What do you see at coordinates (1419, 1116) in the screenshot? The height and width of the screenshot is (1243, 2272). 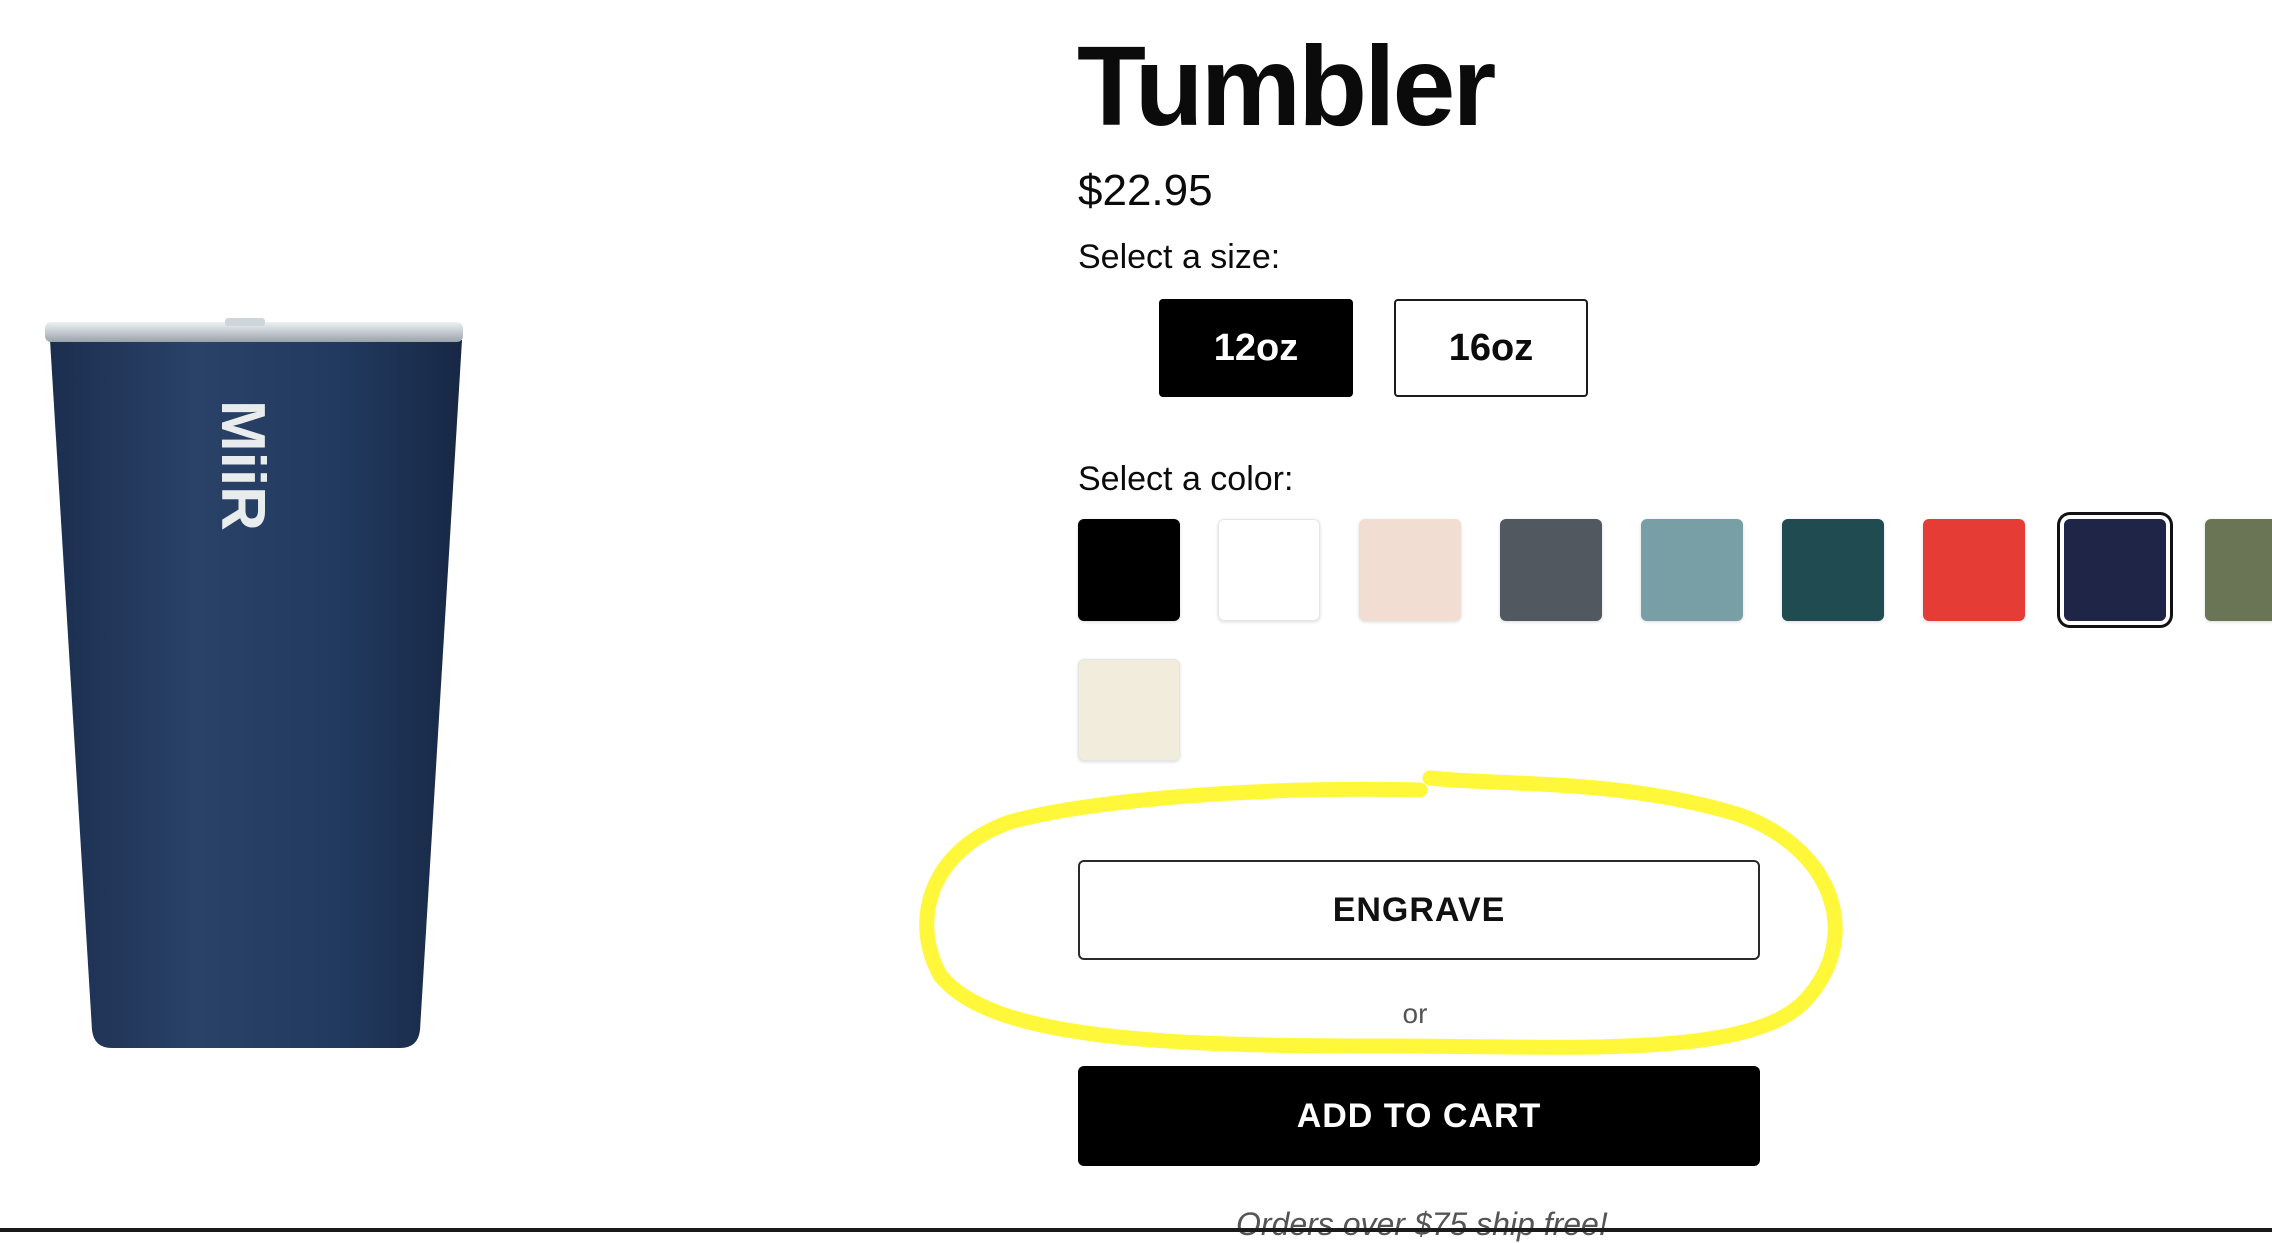 I see `add-to-cart-button: ADD TO CART` at bounding box center [1419, 1116].